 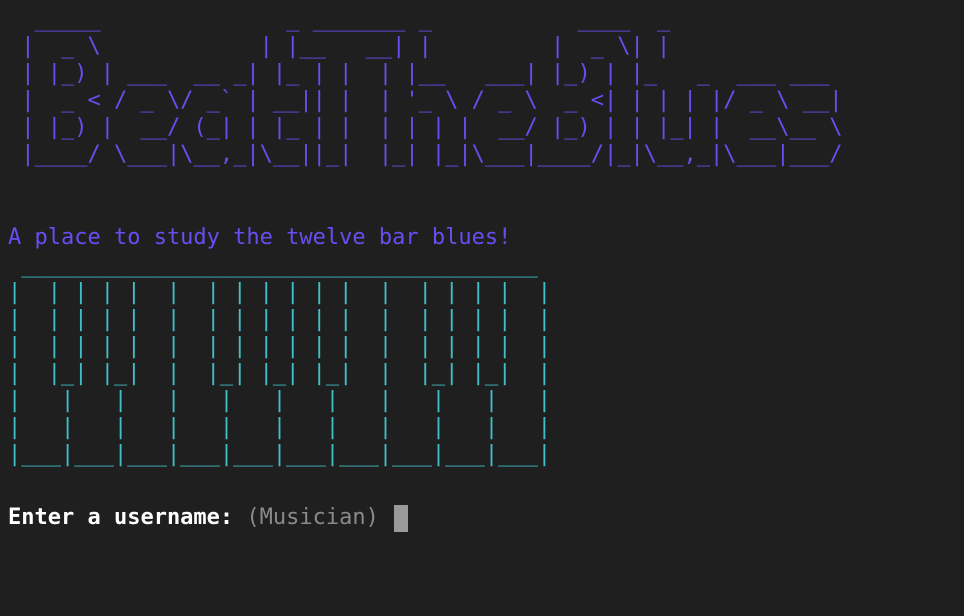 I want to click on tagline-text: A place to study the twelve bar blues!, so click(x=260, y=237).